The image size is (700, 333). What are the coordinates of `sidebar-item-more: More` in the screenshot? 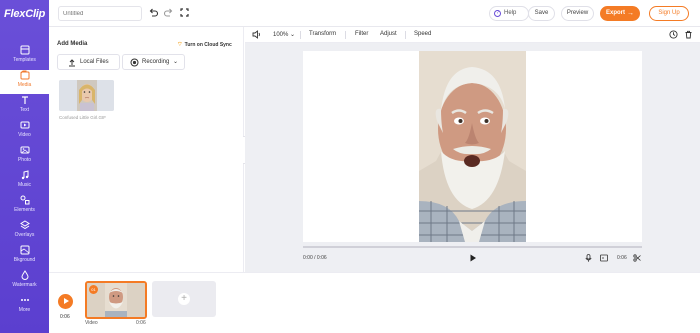 It's located at (24, 307).